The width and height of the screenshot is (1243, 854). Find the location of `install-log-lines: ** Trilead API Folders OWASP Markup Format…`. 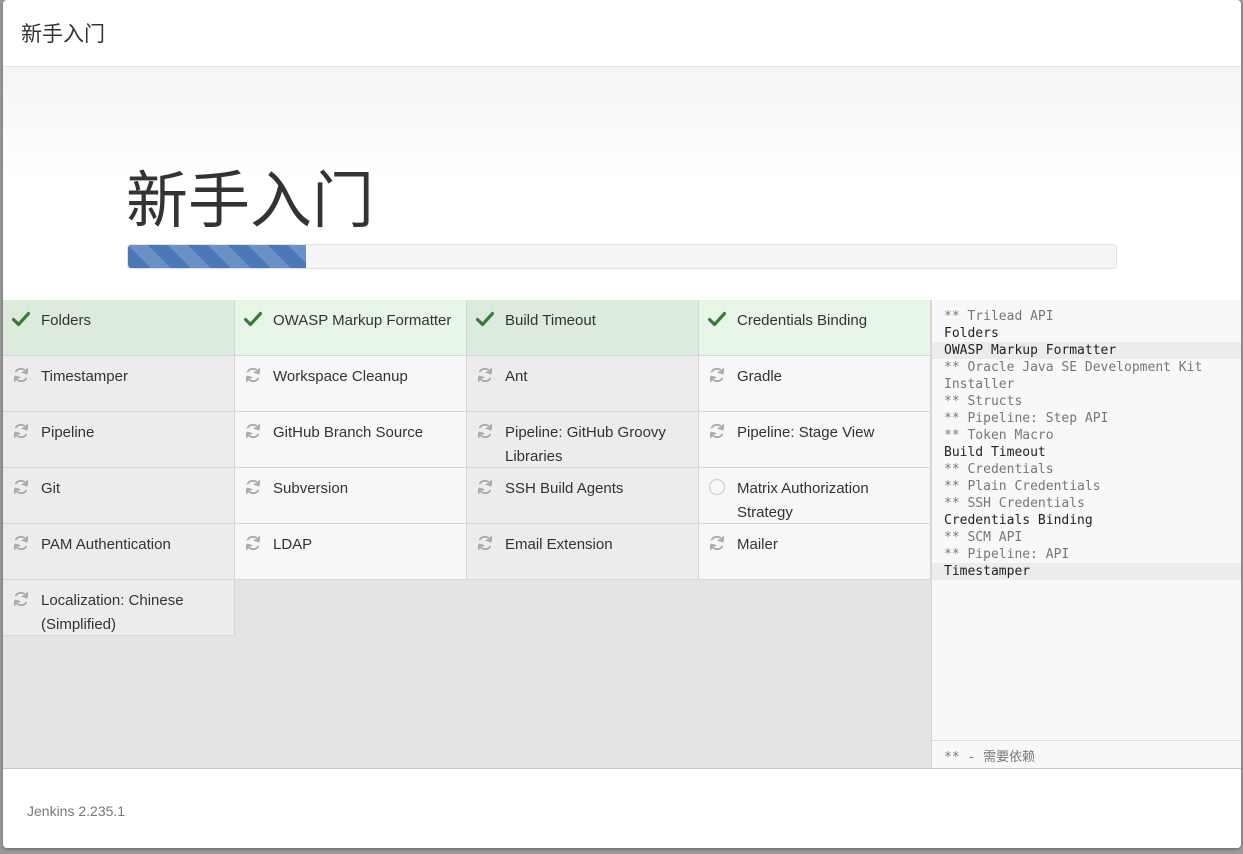

install-log-lines: ** Trilead API Folders OWASP Markup Format… is located at coordinates (1086, 440).